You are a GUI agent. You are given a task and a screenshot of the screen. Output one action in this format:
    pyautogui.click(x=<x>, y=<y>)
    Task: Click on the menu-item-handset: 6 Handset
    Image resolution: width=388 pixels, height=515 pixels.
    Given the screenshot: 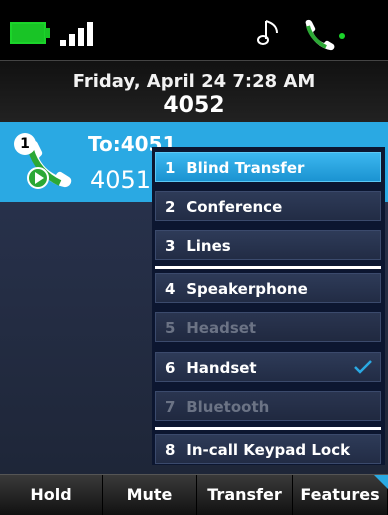 What is the action you would take?
    pyautogui.click(x=268, y=367)
    